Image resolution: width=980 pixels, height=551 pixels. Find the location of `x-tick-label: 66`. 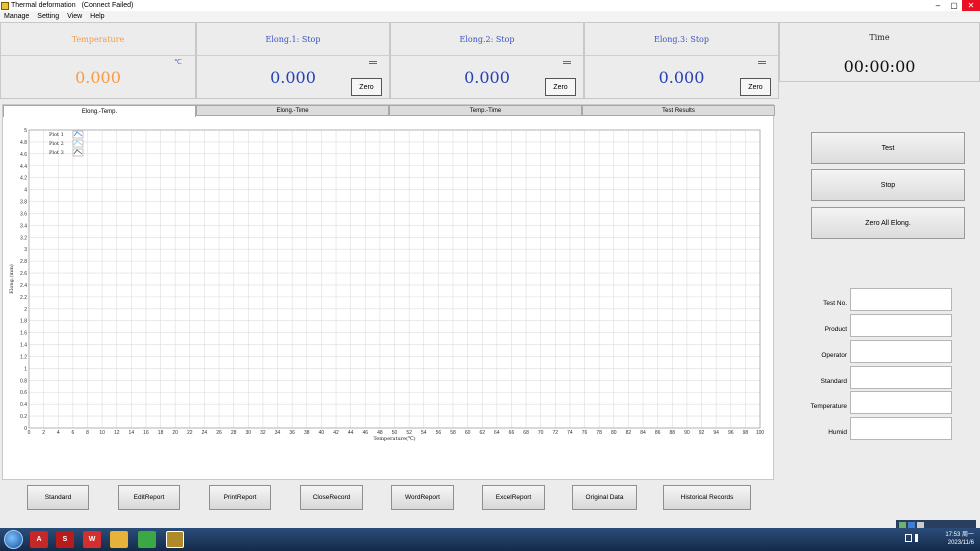

x-tick-label: 66 is located at coordinates (512, 433).